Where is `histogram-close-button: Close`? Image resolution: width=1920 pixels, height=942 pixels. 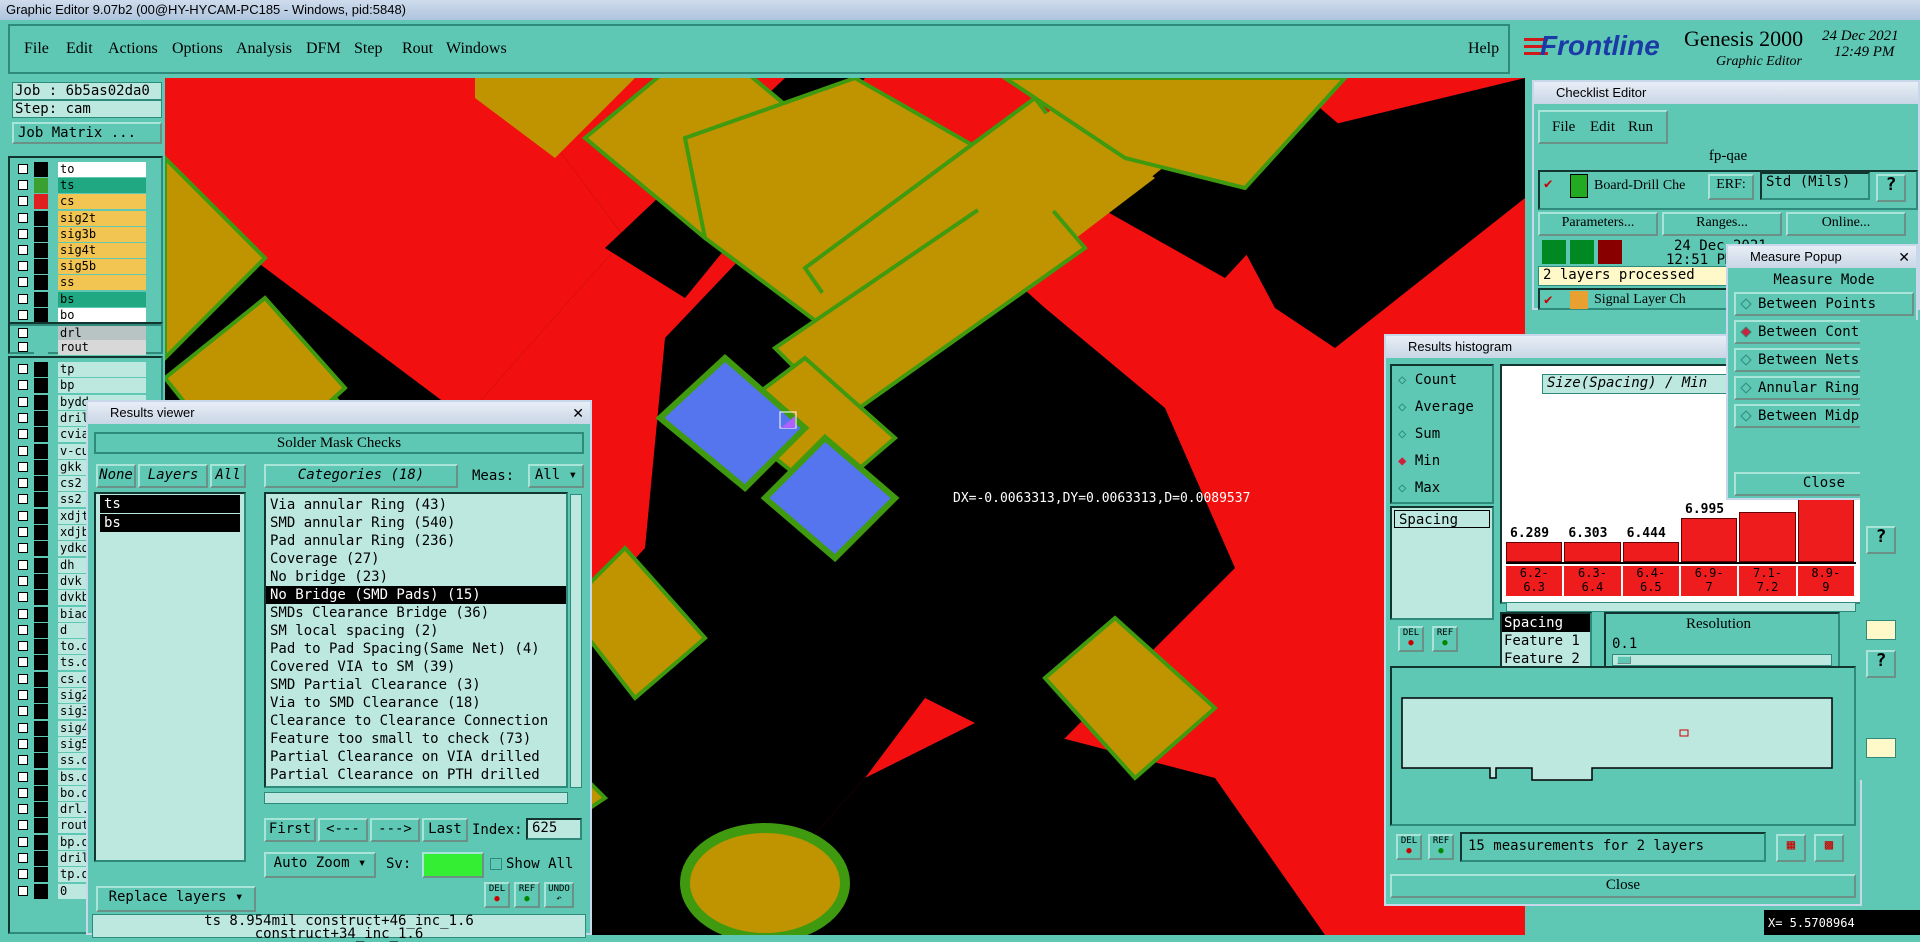 histogram-close-button: Close is located at coordinates (1623, 886).